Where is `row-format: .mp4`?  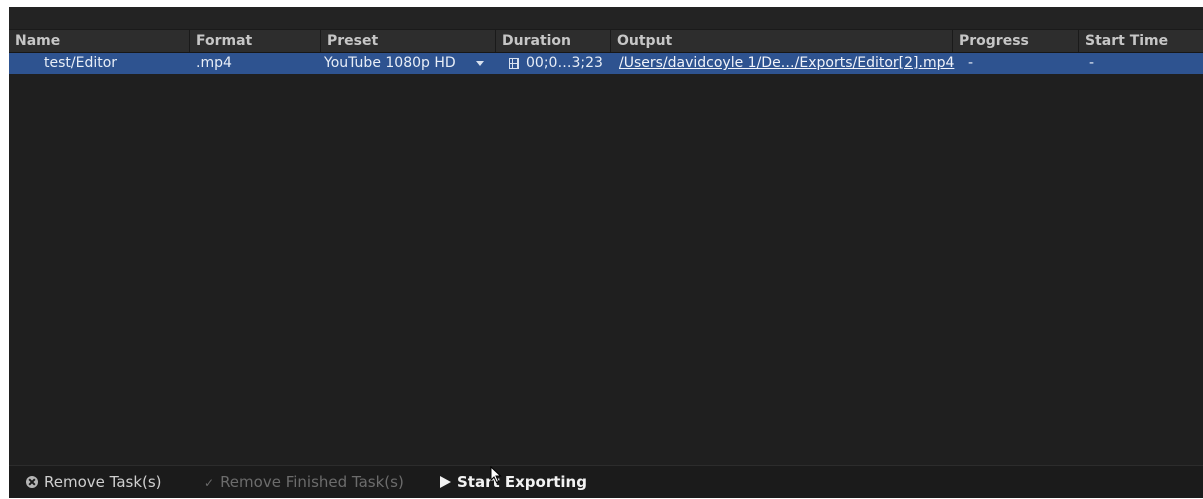
row-format: .mp4 is located at coordinates (256, 63).